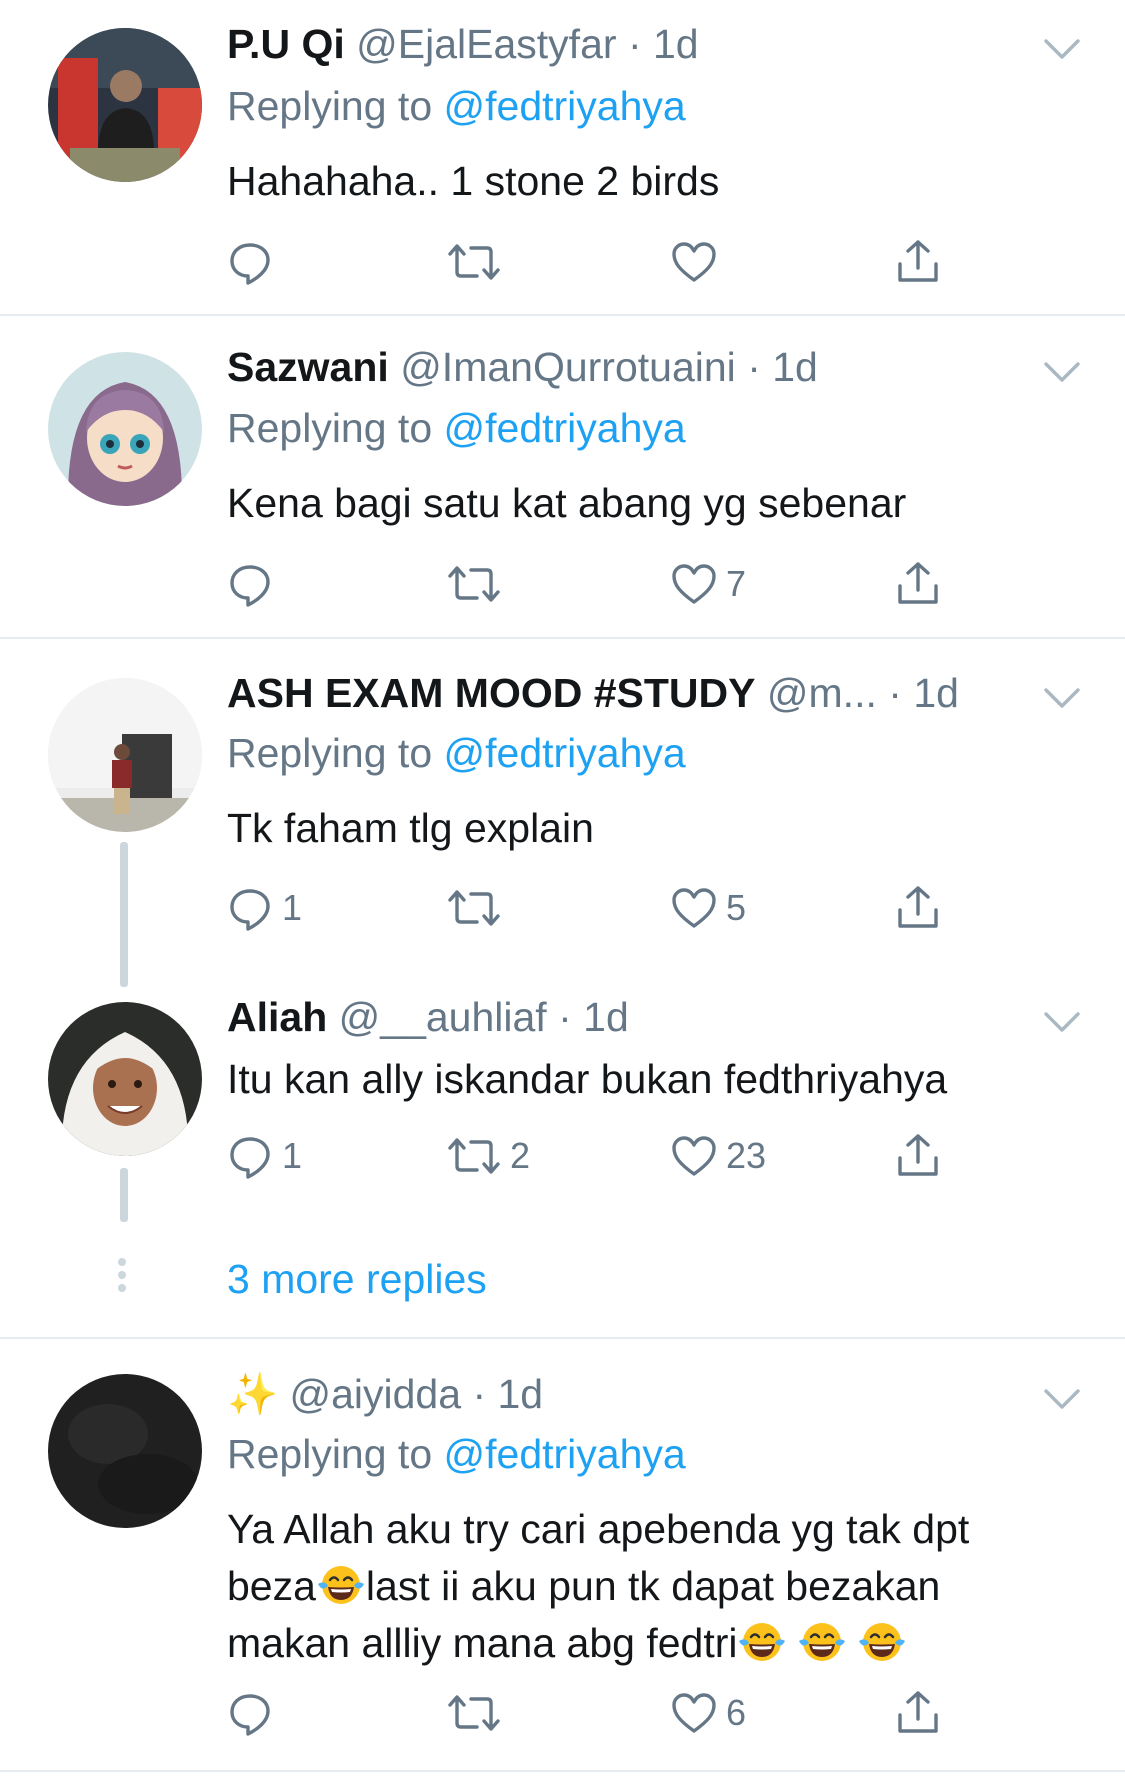 This screenshot has height=1780, width=1125. I want to click on tweet-text: Kena bagi satu kat abang yg sebenar, so click(567, 503).